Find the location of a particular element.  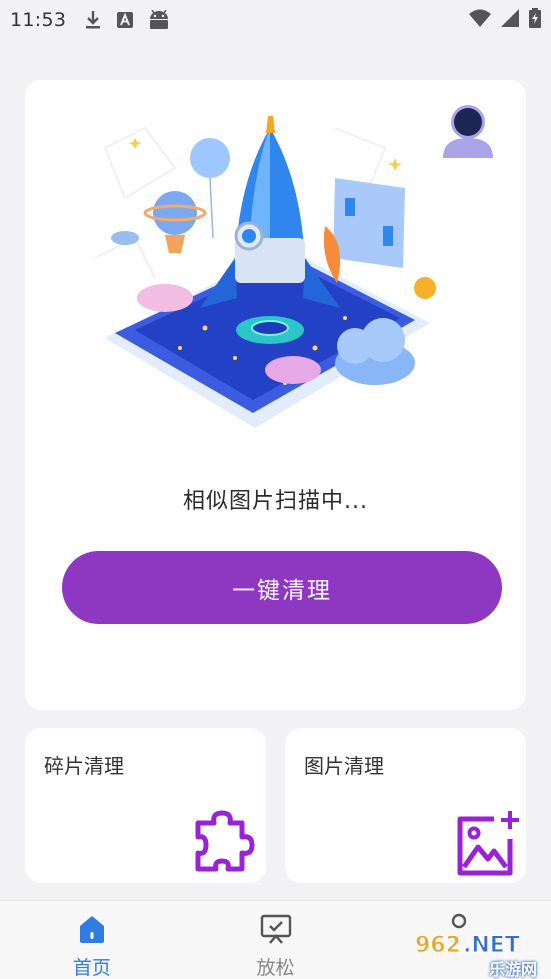

fragment-clean-title: 碎片清理 is located at coordinates (84, 766).